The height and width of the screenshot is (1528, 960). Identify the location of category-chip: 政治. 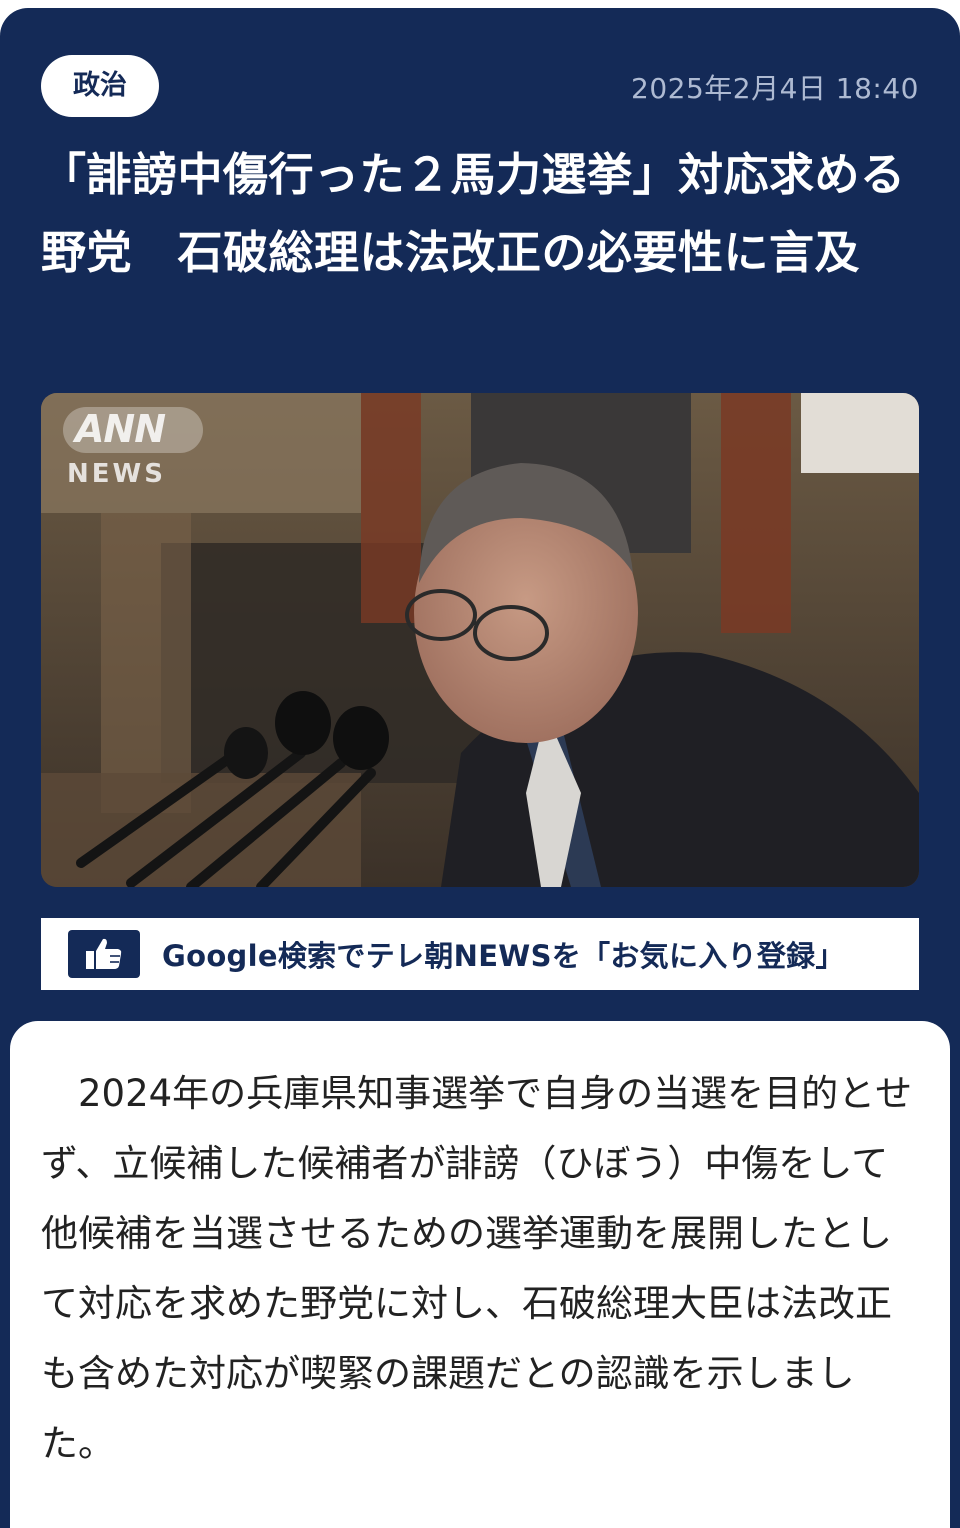
(100, 86).